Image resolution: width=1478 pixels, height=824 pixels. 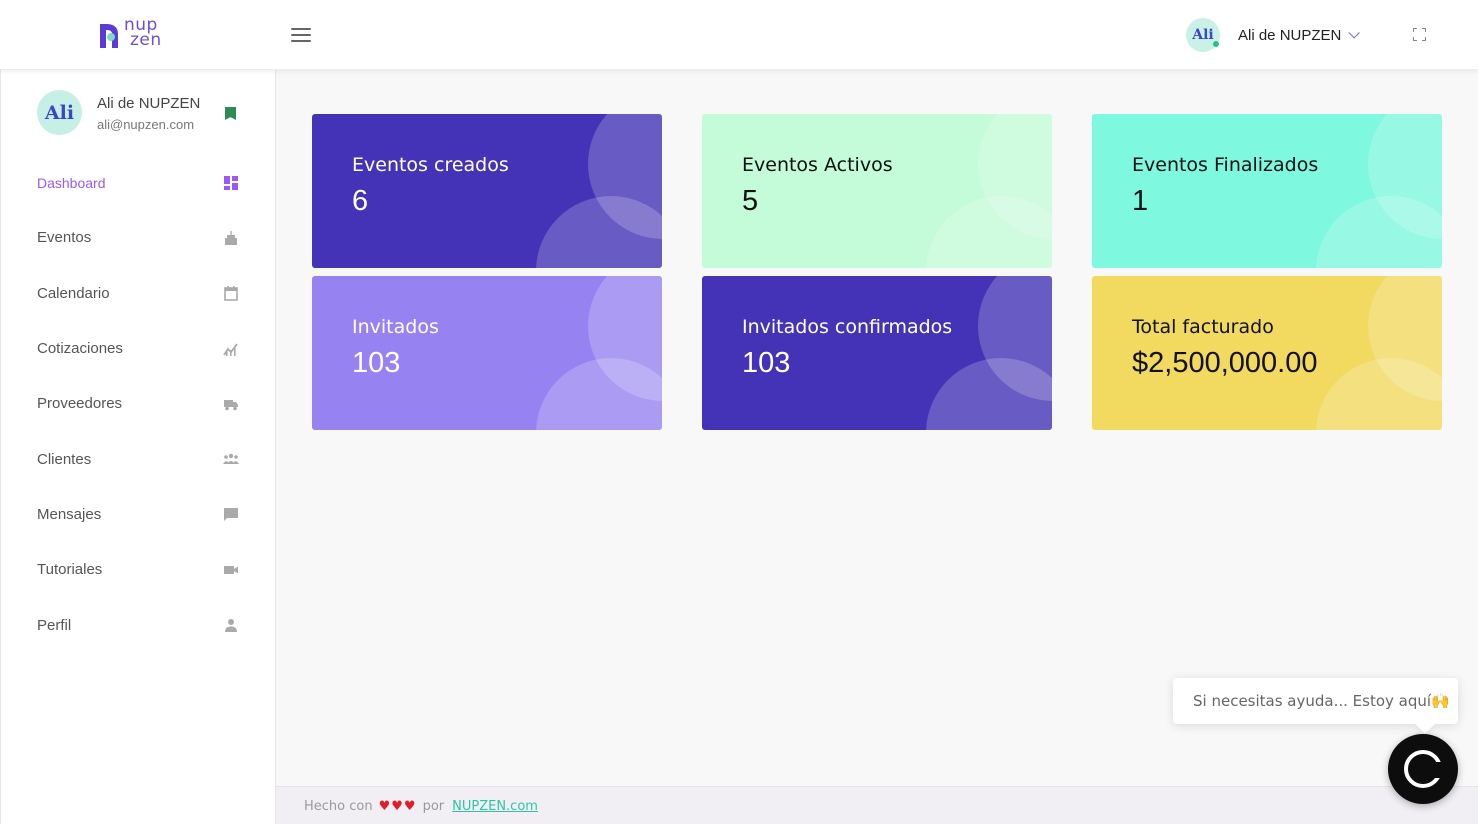 What do you see at coordinates (54, 625) in the screenshot?
I see `sidebar-item-label: Perfil` at bounding box center [54, 625].